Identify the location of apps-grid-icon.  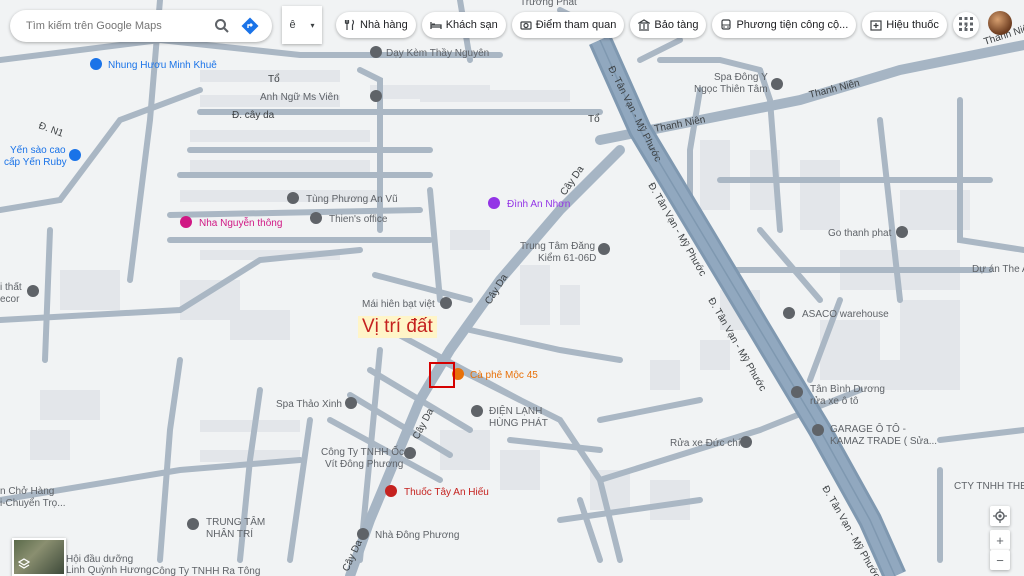
(966, 24).